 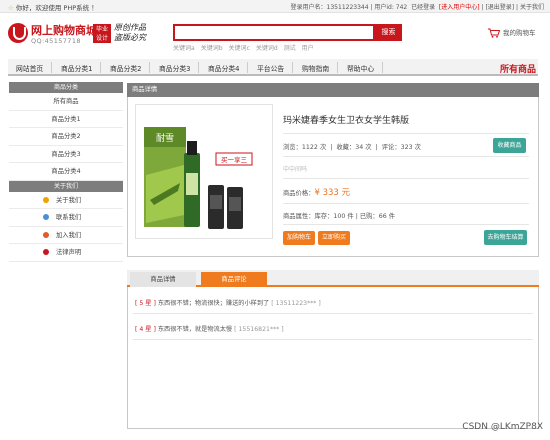 I want to click on badge-line-1: 毕业, so click(x=101, y=29).